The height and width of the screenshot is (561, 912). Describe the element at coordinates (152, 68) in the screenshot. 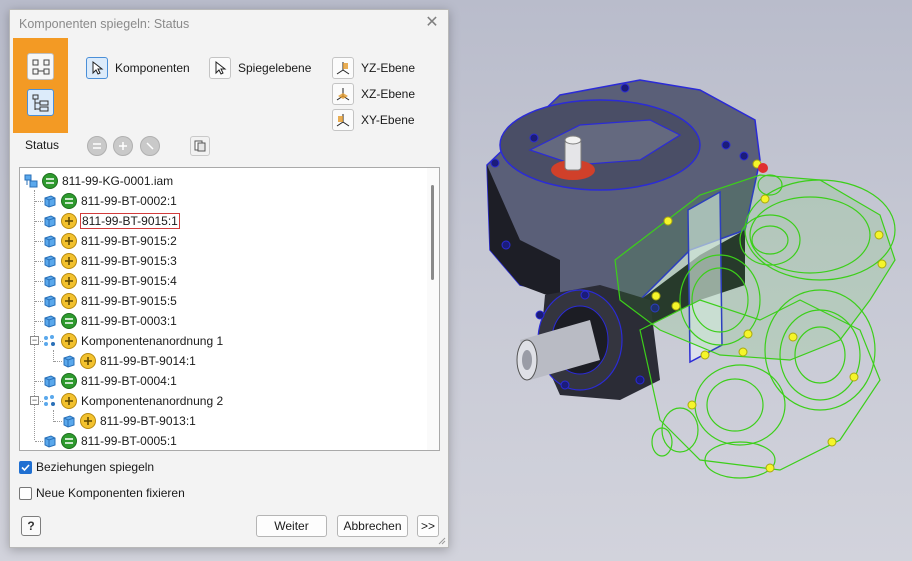

I see `komponenten-label: Komponenten` at that location.